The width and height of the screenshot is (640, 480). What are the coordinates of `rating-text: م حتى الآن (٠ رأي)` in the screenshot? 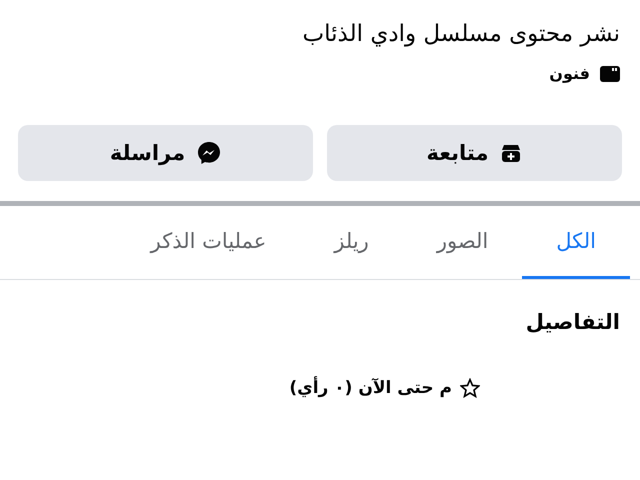 It's located at (370, 388).